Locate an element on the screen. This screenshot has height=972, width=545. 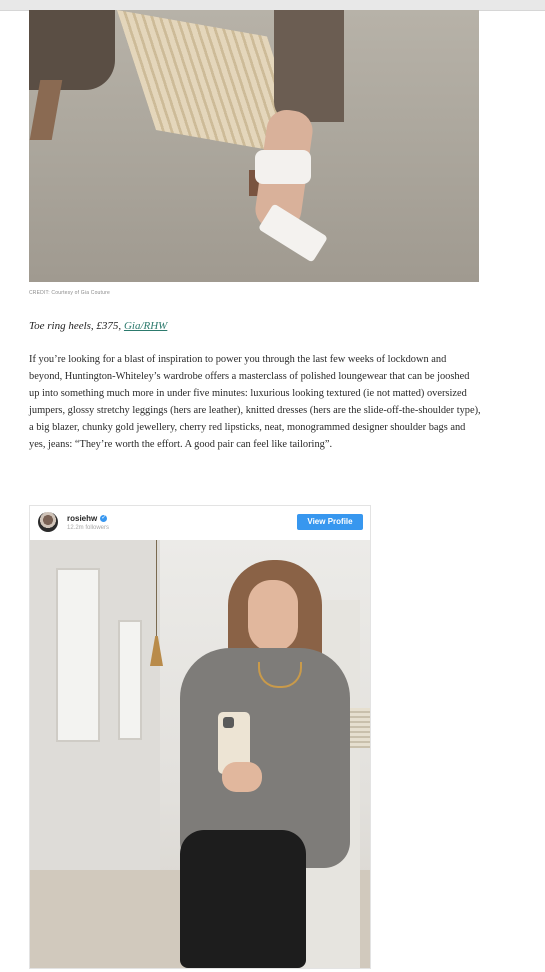
view-profile-button: View Profile is located at coordinates (330, 522).